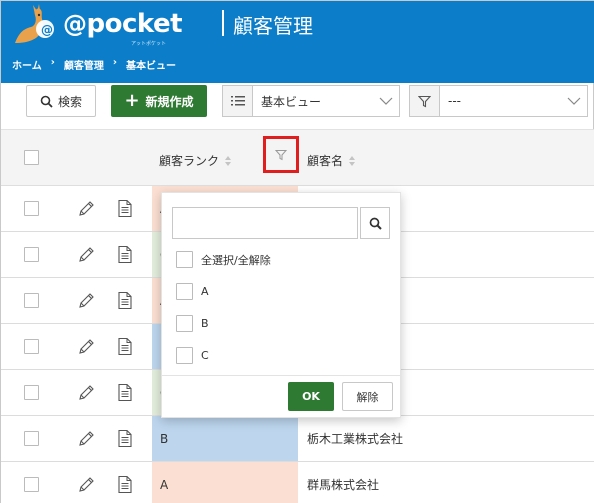 The width and height of the screenshot is (594, 503). I want to click on plus-icon: +, so click(132, 100).